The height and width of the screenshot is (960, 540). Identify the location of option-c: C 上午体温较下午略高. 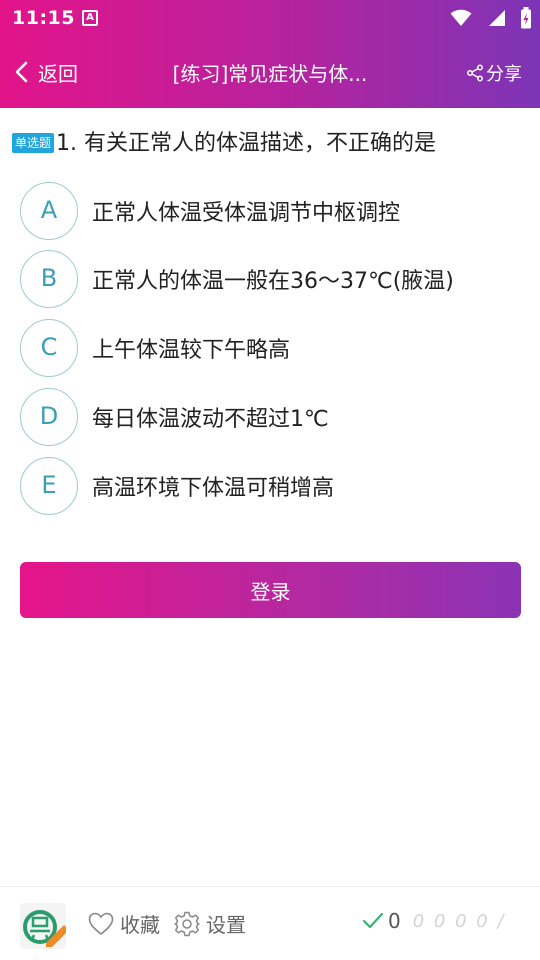
(275, 348).